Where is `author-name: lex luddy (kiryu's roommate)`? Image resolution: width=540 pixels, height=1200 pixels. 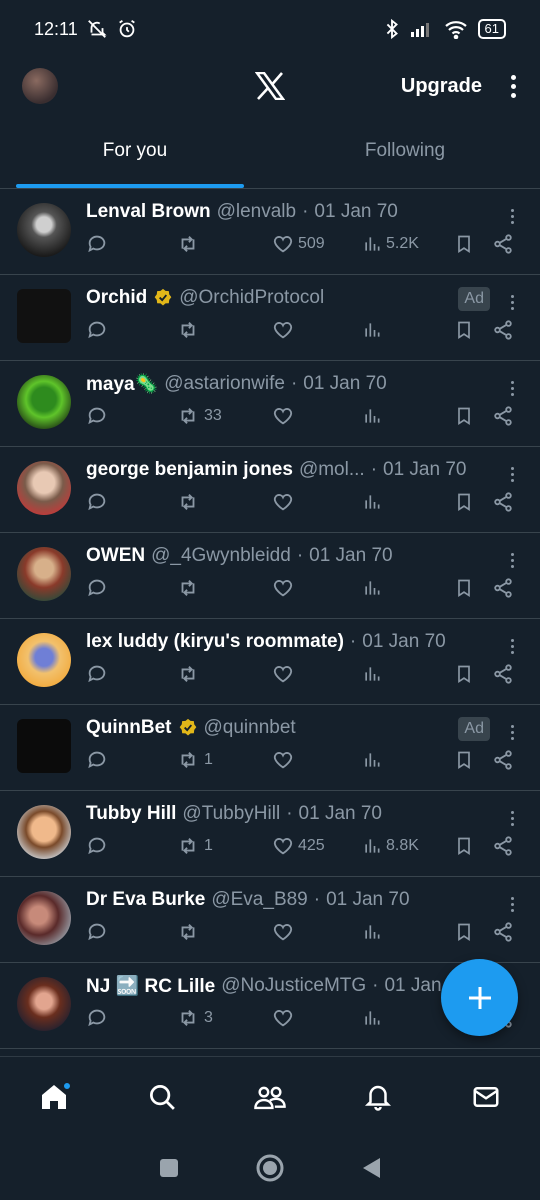 author-name: lex luddy (kiryu's roommate) is located at coordinates (215, 642).